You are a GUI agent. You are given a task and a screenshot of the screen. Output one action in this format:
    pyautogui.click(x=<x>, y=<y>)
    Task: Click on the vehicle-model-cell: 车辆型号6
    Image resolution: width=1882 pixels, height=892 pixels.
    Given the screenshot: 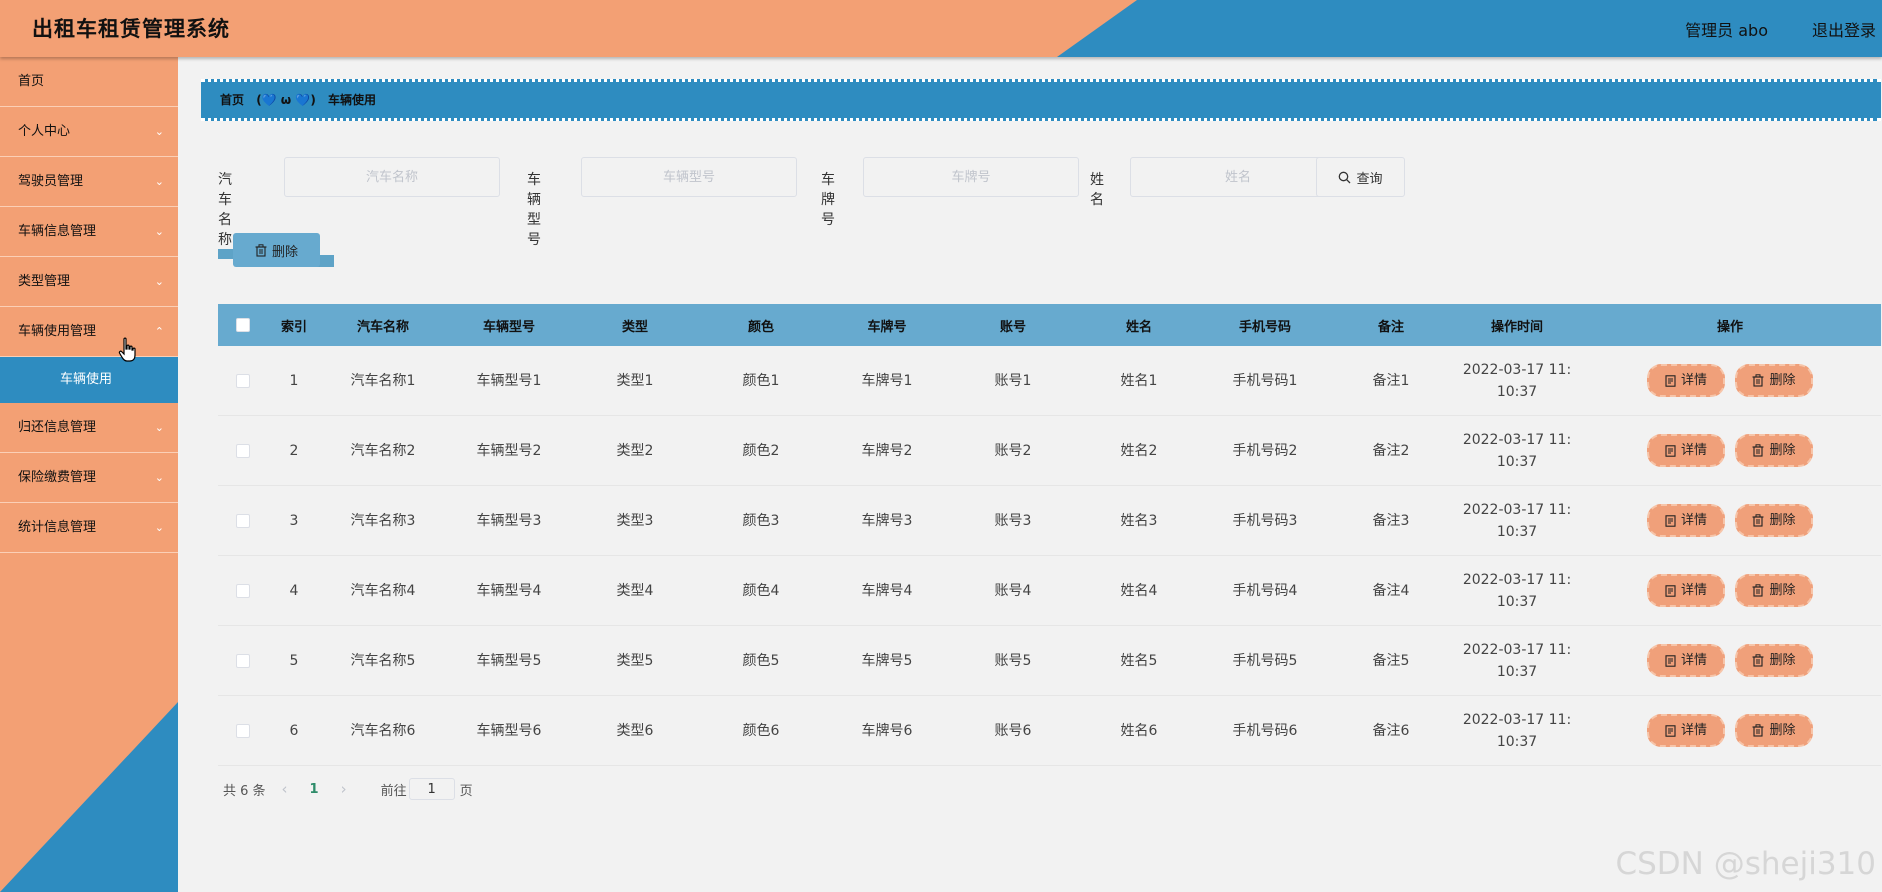 What is the action you would take?
    pyautogui.click(x=509, y=730)
    